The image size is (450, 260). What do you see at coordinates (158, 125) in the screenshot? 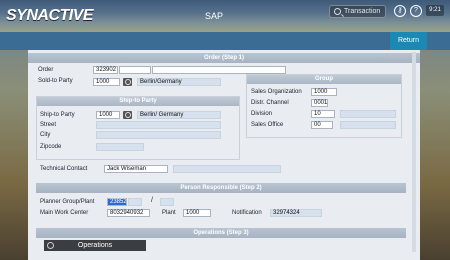
I see `street-field` at bounding box center [158, 125].